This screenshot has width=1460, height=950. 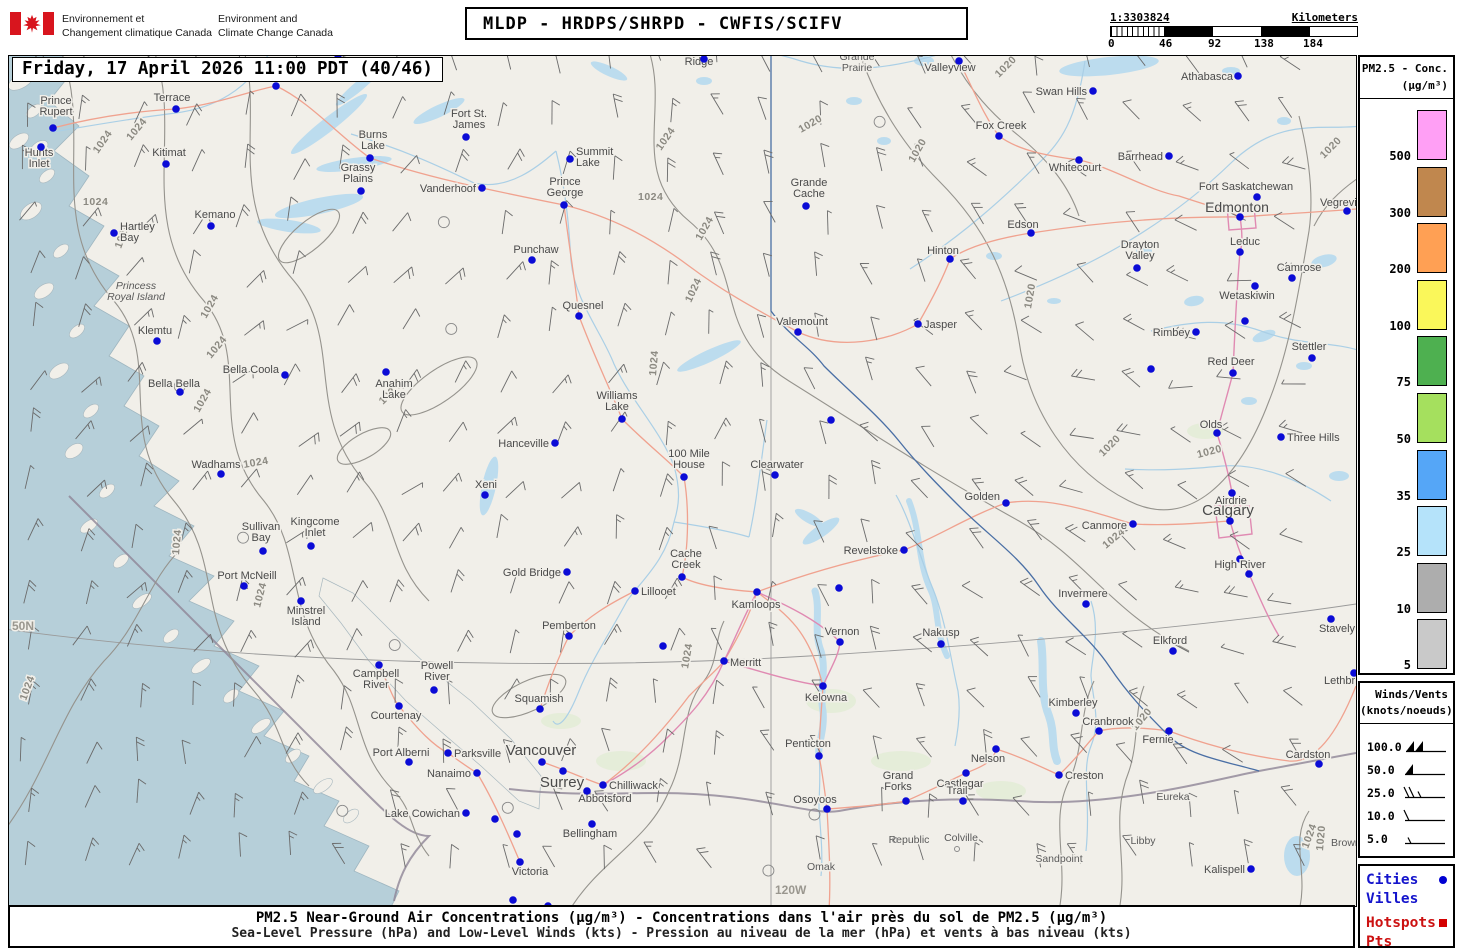 What do you see at coordinates (961, 838) in the screenshot?
I see `town-label: Colville` at bounding box center [961, 838].